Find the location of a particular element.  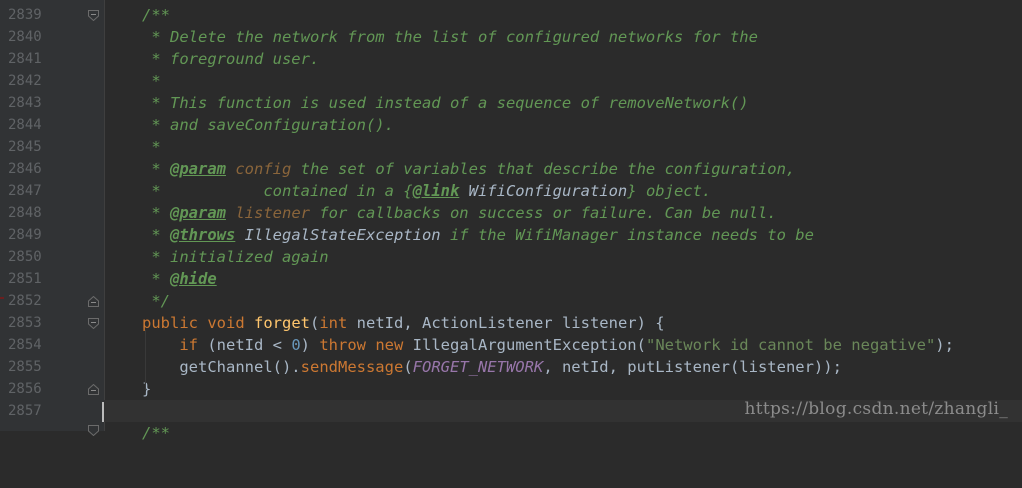

doc-comment: * and saveConfiguration(). is located at coordinates (268, 125).